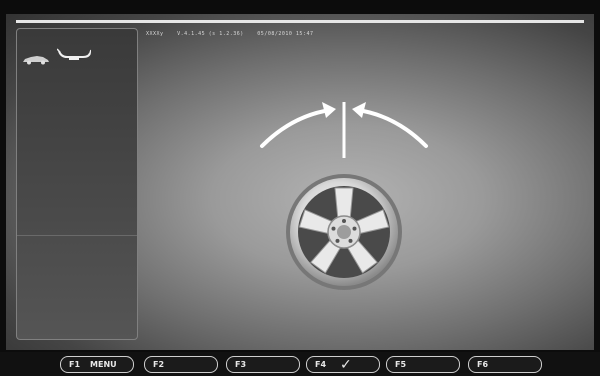 The width and height of the screenshot is (600, 376). What do you see at coordinates (74, 54) in the screenshot?
I see `clip-weight-icon` at bounding box center [74, 54].